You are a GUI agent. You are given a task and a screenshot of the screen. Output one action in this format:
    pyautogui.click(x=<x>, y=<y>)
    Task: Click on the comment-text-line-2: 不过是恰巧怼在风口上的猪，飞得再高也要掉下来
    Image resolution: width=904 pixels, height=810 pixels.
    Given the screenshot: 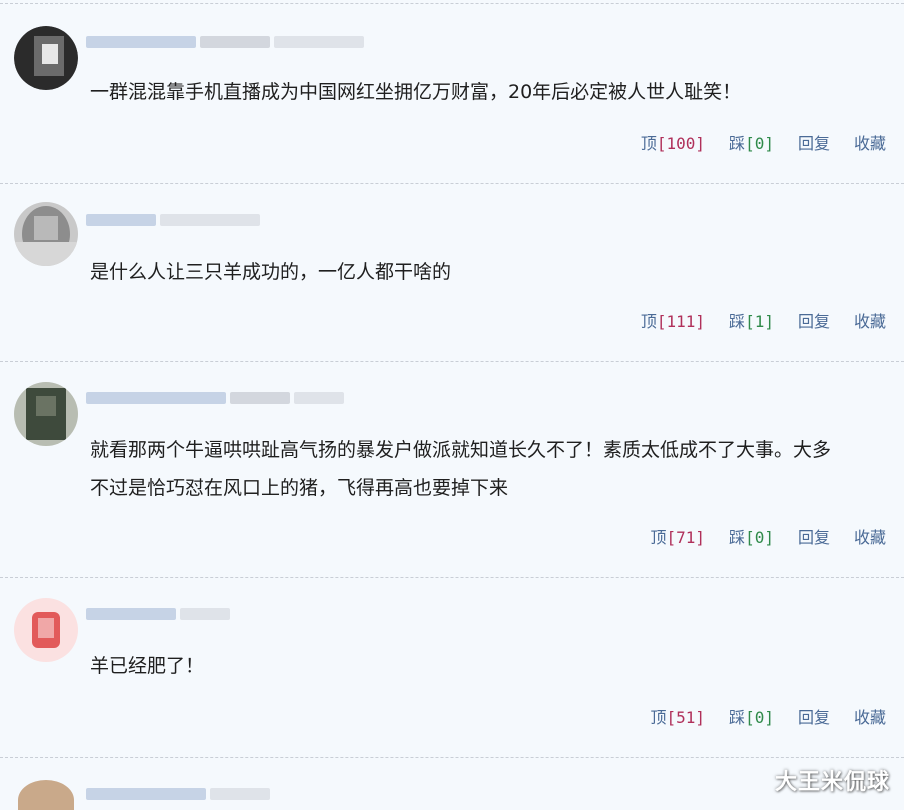 What is the action you would take?
    pyautogui.click(x=299, y=488)
    